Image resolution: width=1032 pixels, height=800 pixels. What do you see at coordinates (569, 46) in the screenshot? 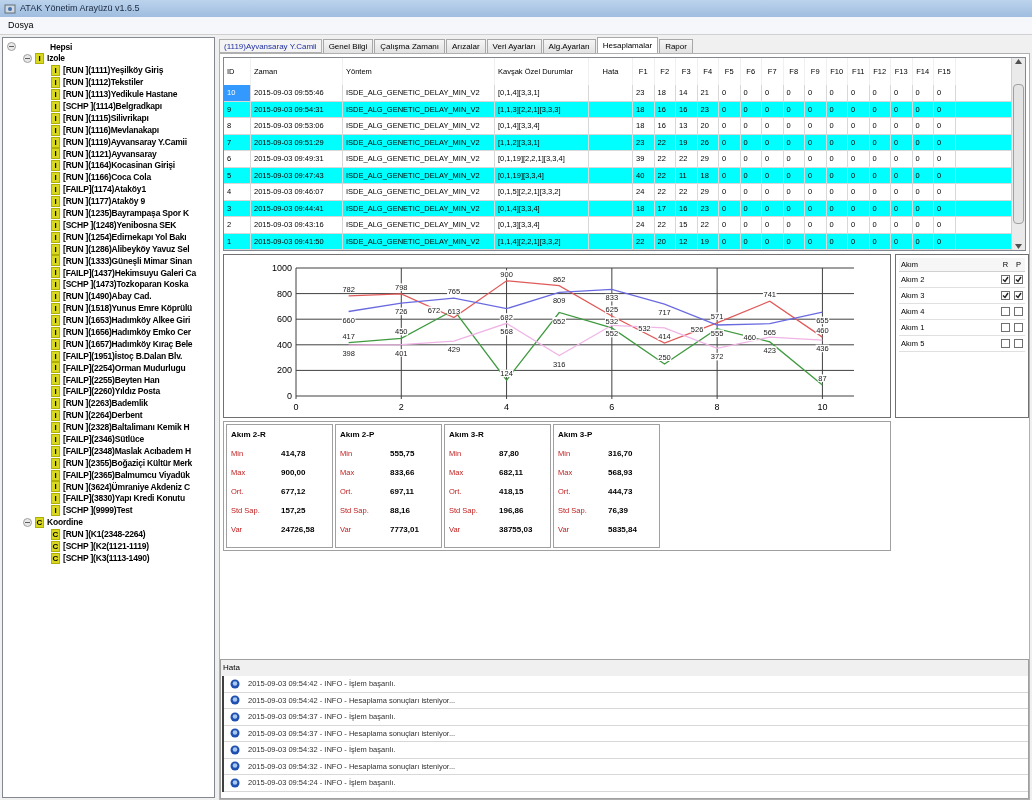
I see `tab: Alg.Ayarları` at bounding box center [569, 46].